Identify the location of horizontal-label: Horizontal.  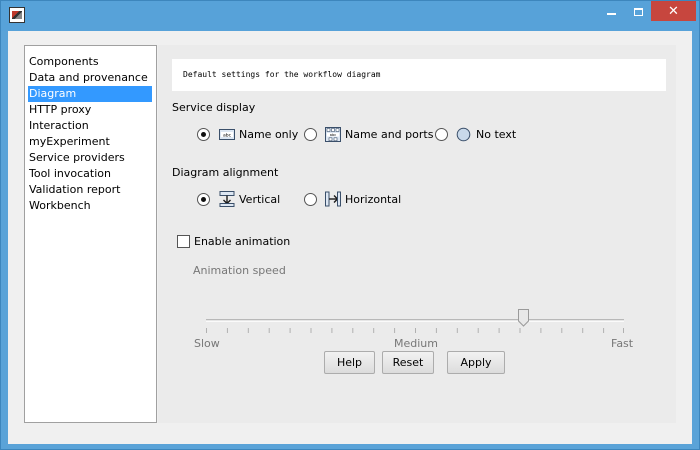
(373, 200).